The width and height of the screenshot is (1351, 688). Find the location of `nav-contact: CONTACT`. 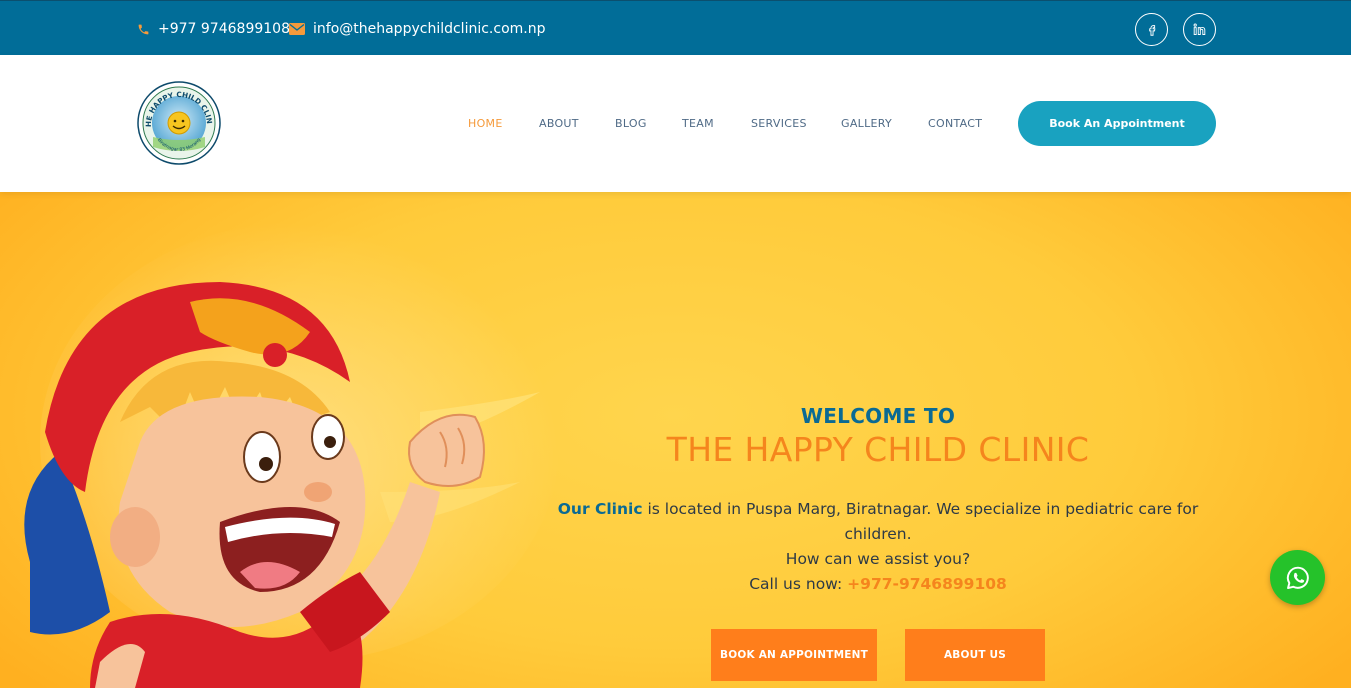

nav-contact: CONTACT is located at coordinates (955, 123).